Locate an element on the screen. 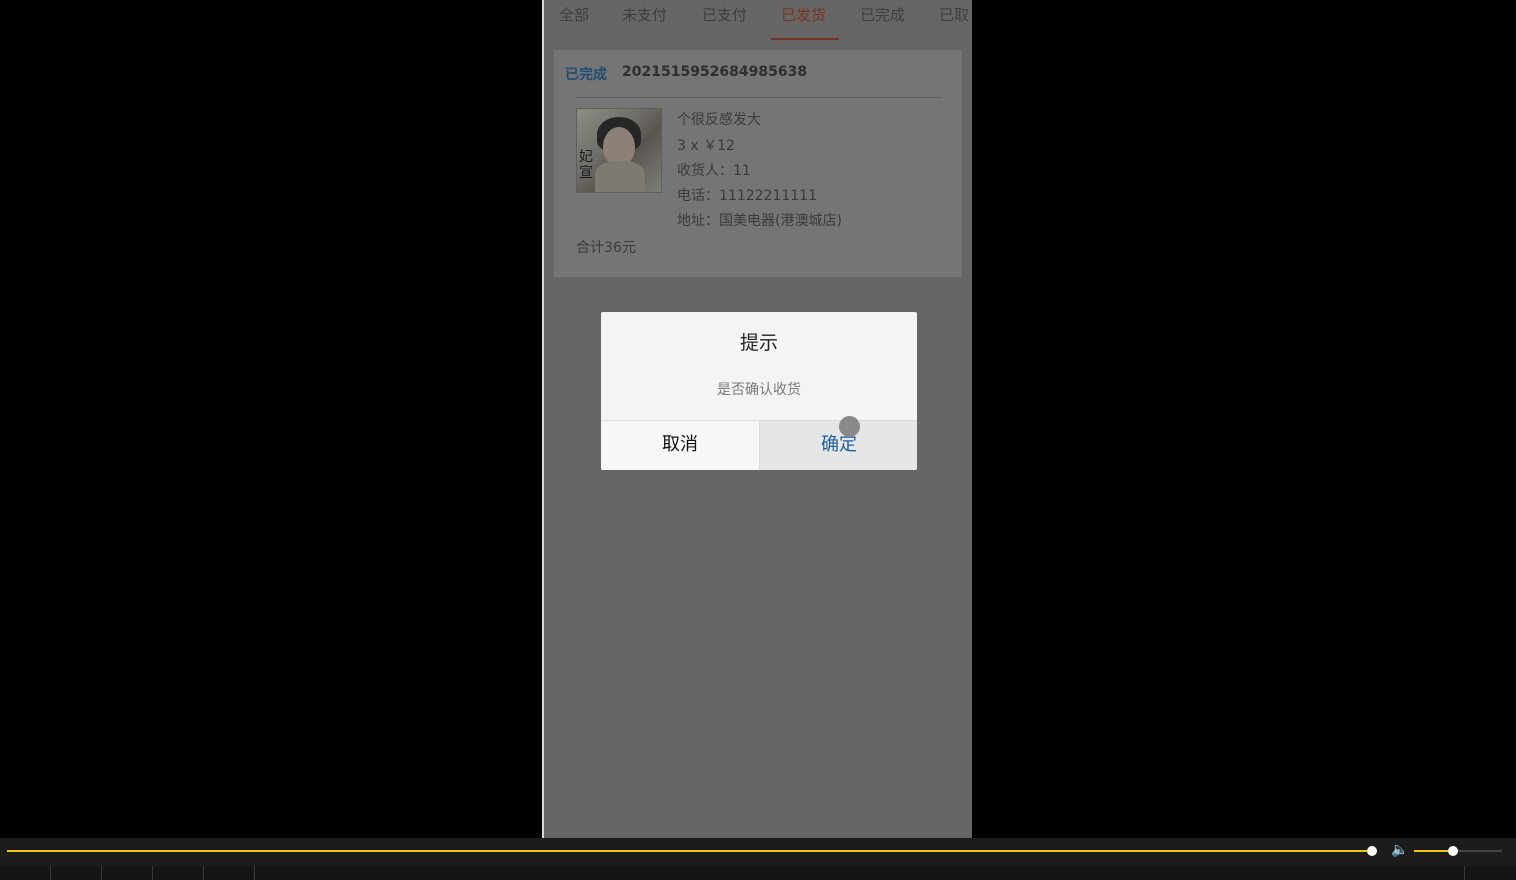  address: 地址：国美电器(港澳城店) is located at coordinates (759, 221).